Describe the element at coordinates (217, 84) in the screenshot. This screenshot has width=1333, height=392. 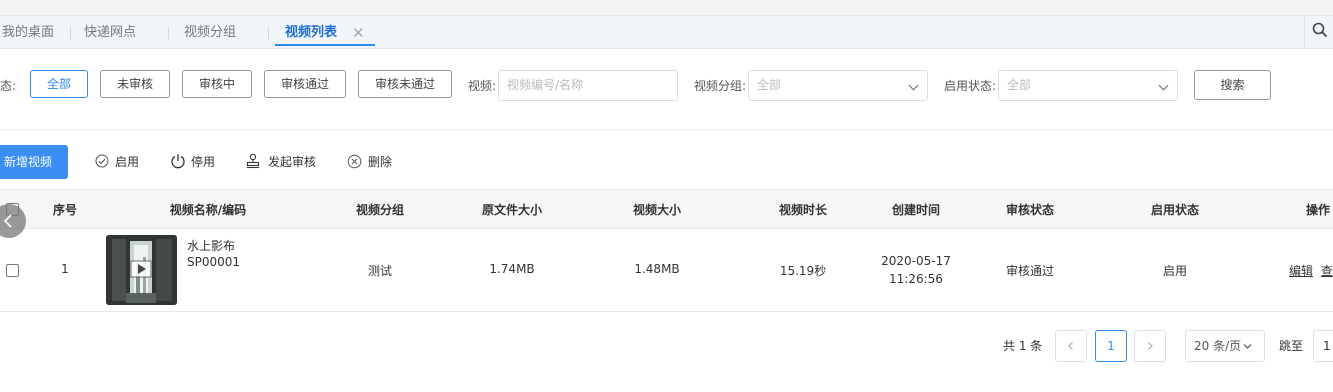
I see `status-reviewing-button: 审核中` at that location.